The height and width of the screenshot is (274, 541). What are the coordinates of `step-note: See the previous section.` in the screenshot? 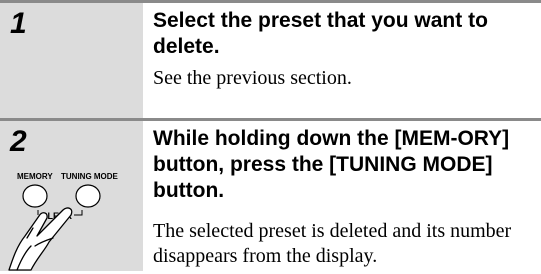 It's located at (252, 78).